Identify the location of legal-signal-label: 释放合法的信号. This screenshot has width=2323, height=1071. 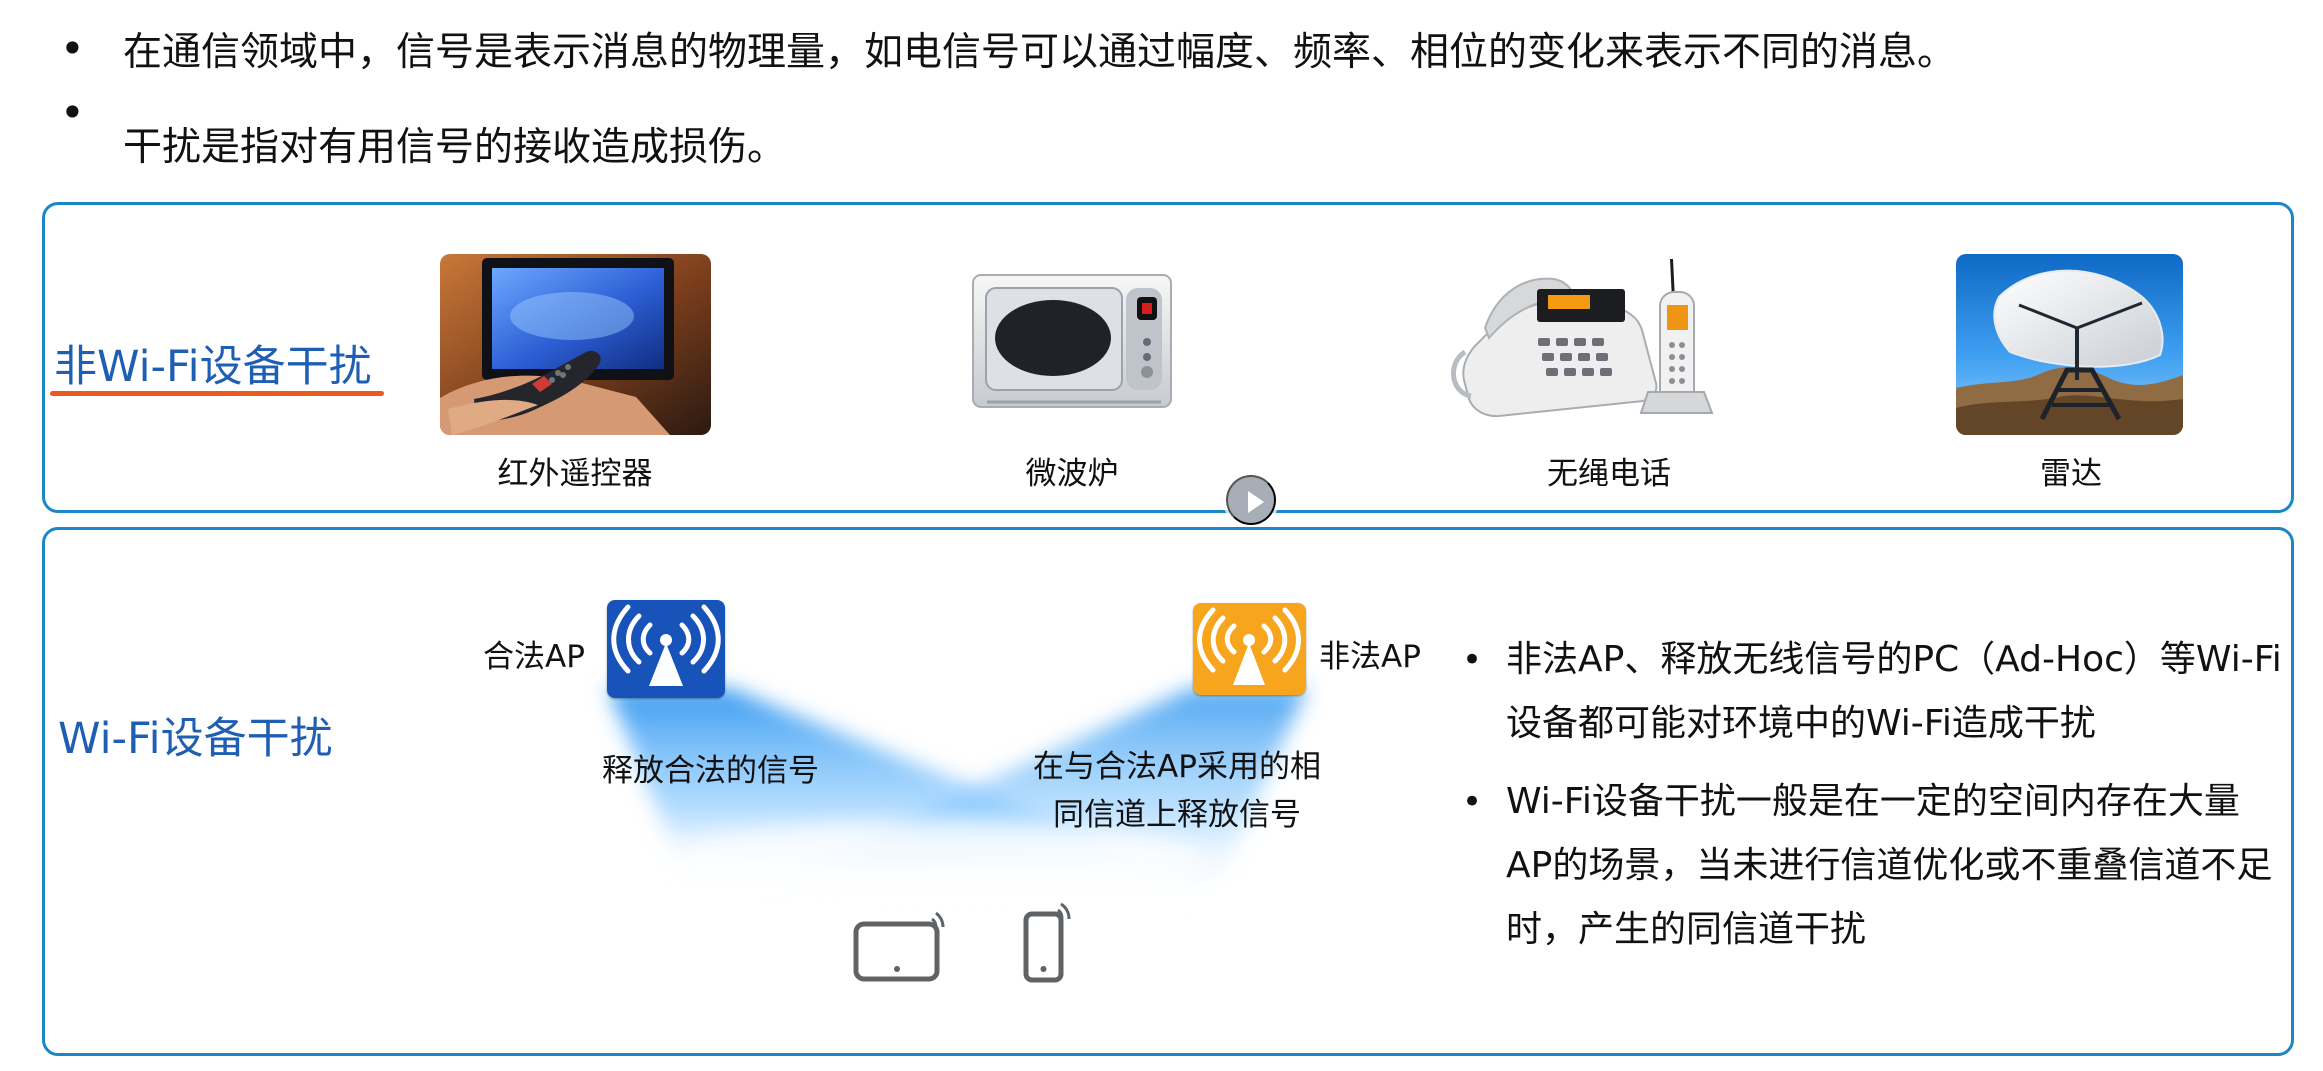
(710, 771).